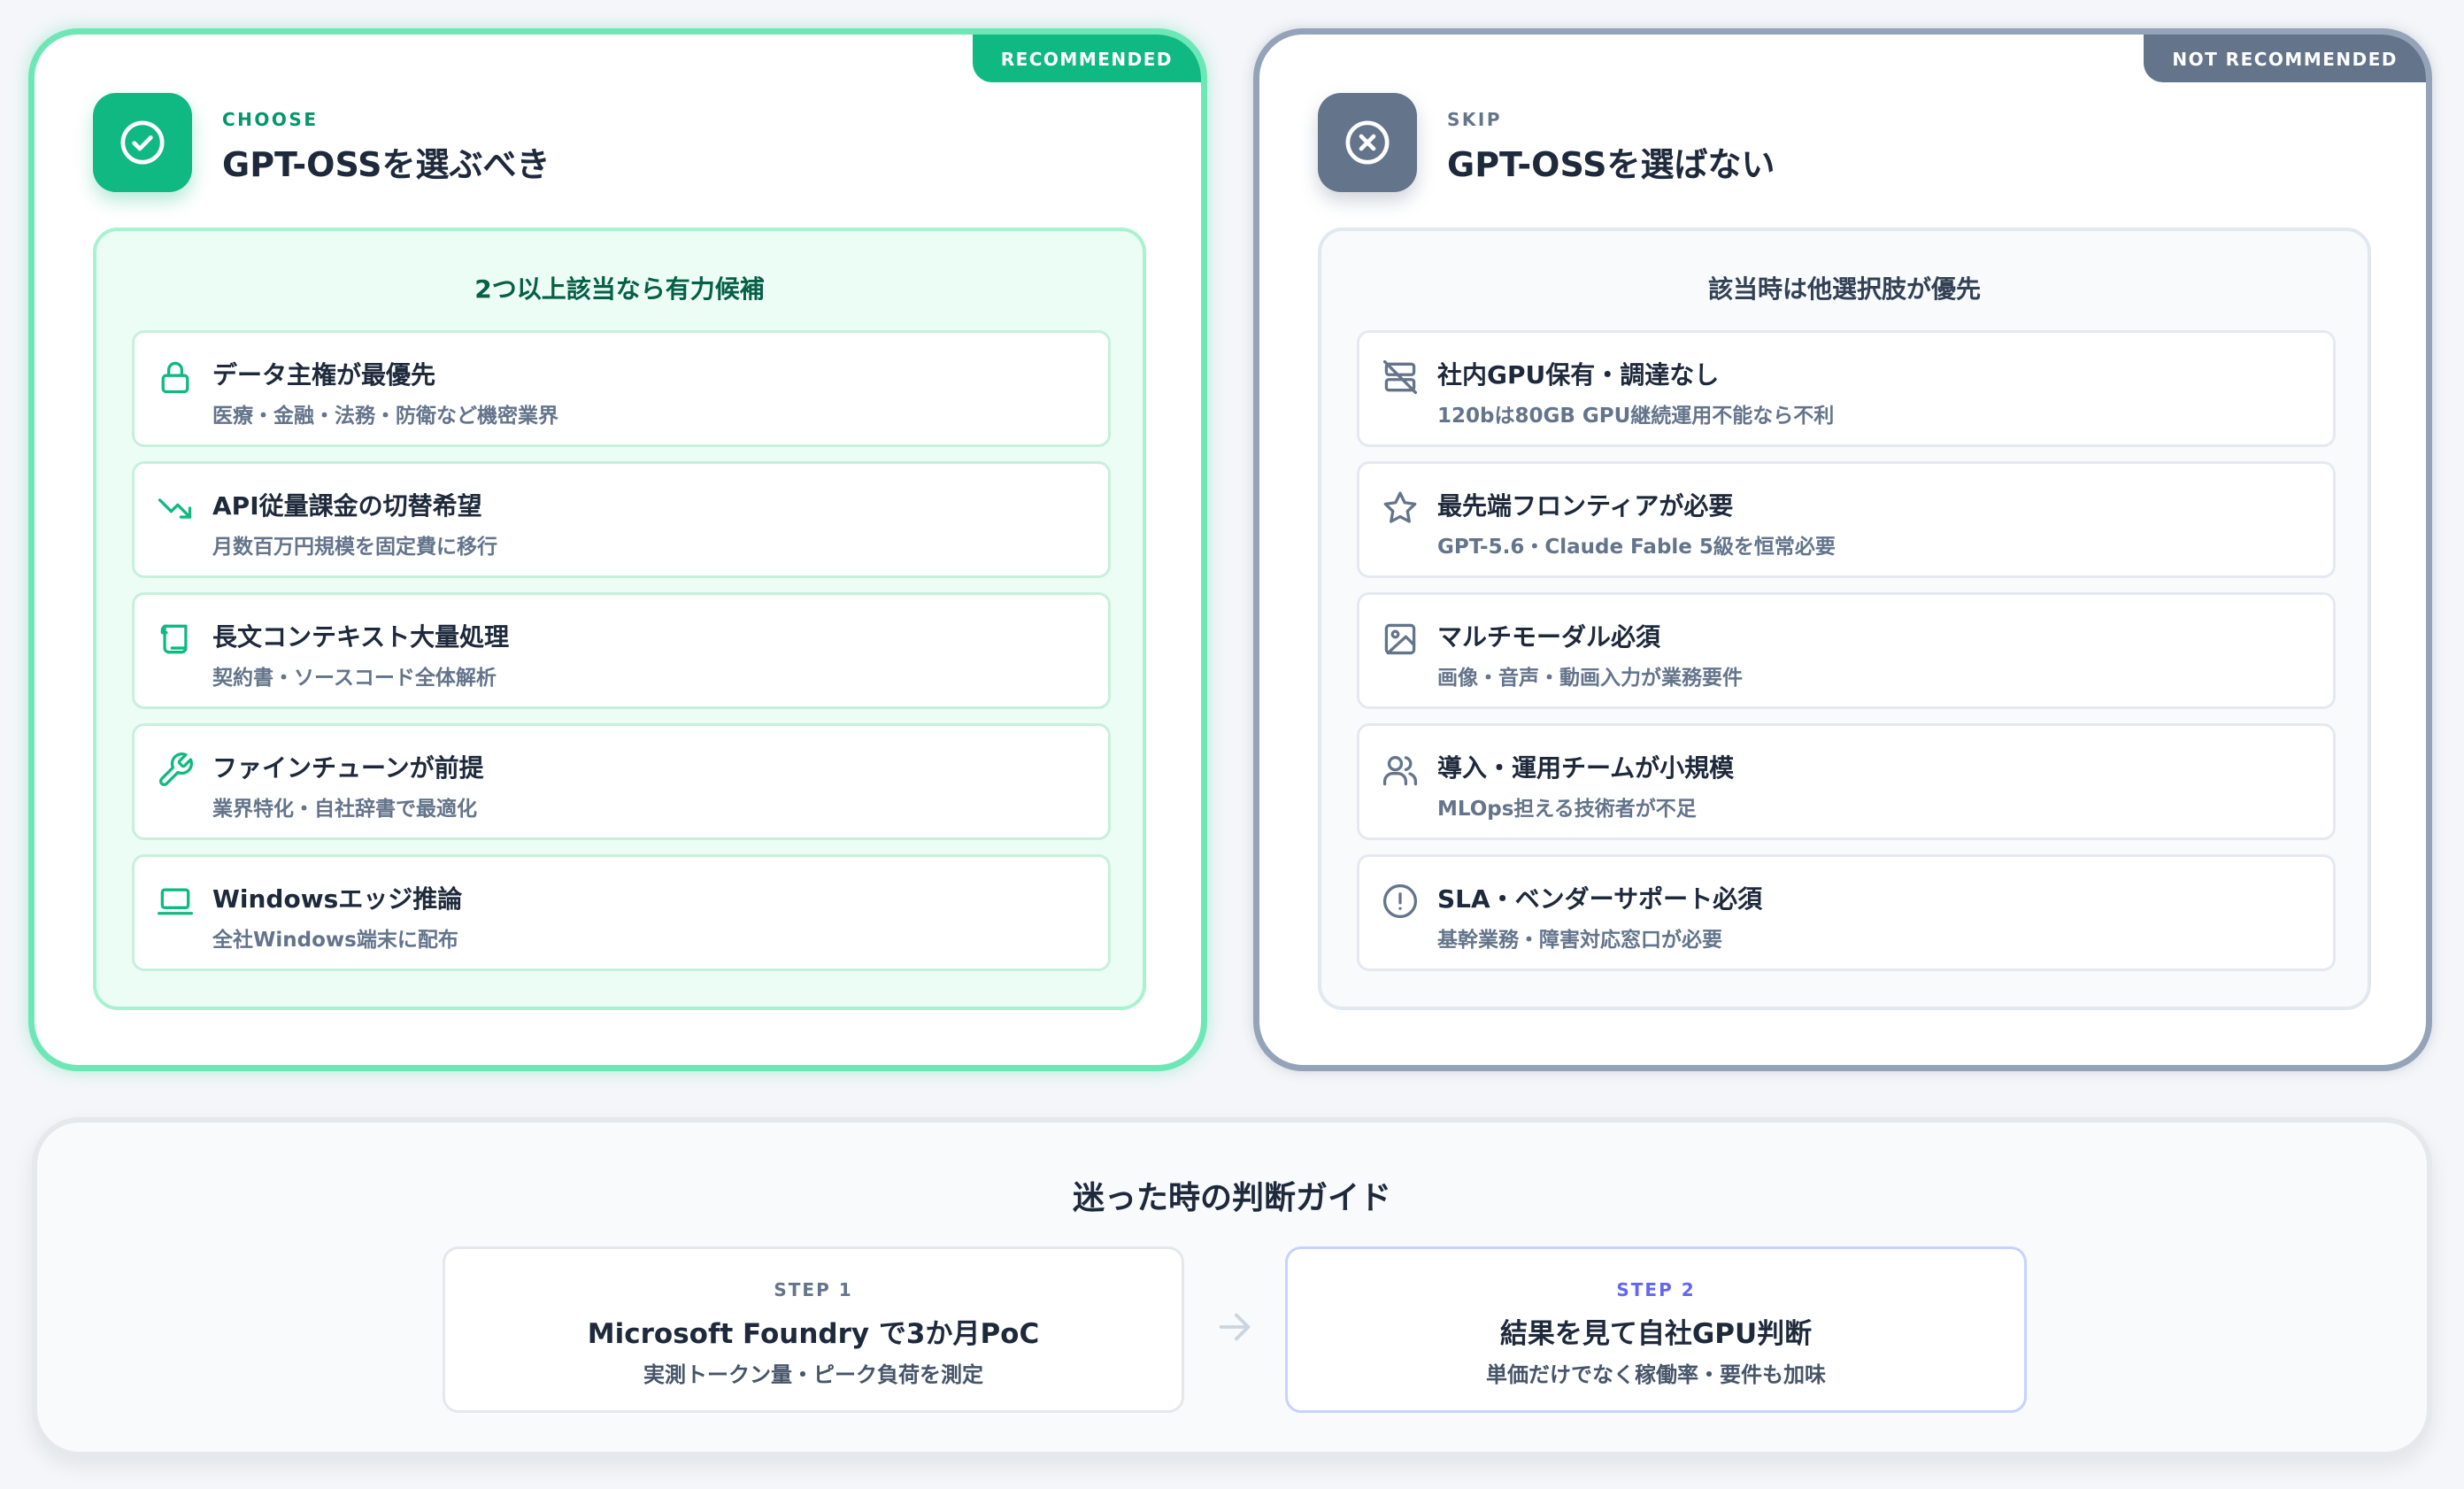  I want to click on list-item: Windowsエッジ推論 全社Windows端末に配布, so click(622, 912).